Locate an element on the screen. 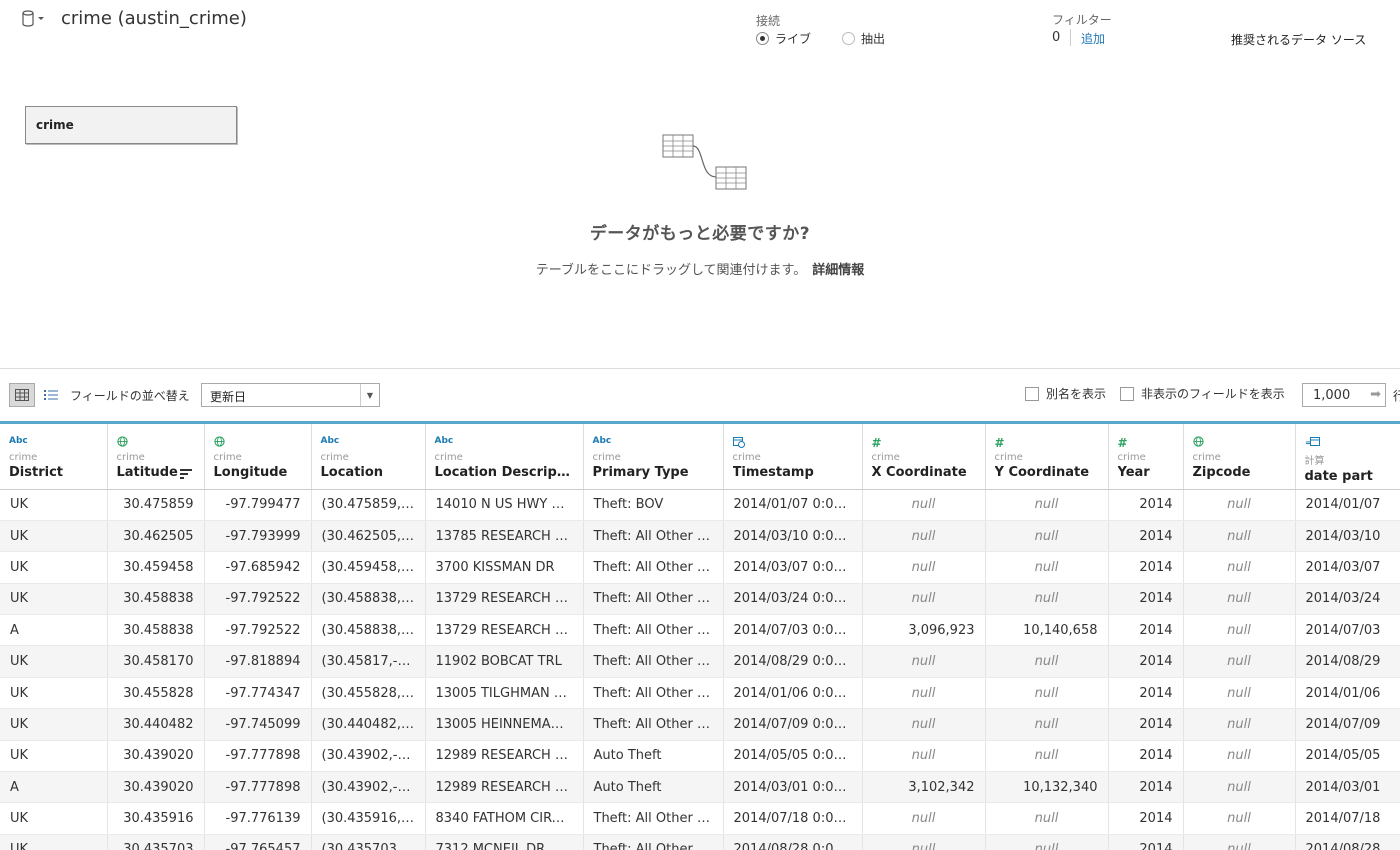 This screenshot has height=850, width=1400. filter-add-link: 追加 is located at coordinates (1093, 38).